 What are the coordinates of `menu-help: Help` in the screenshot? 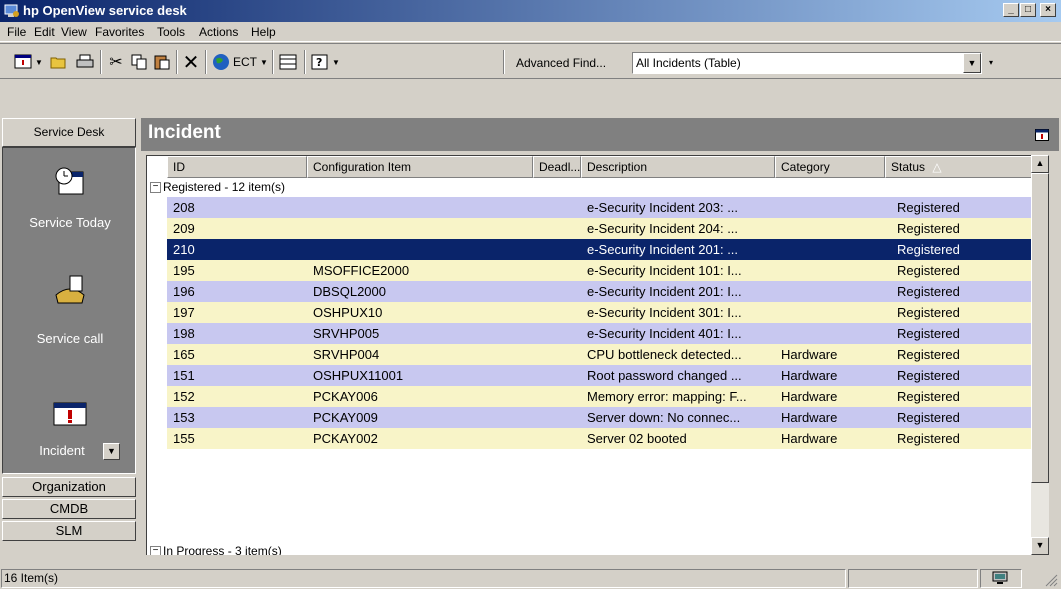 It's located at (263, 32).